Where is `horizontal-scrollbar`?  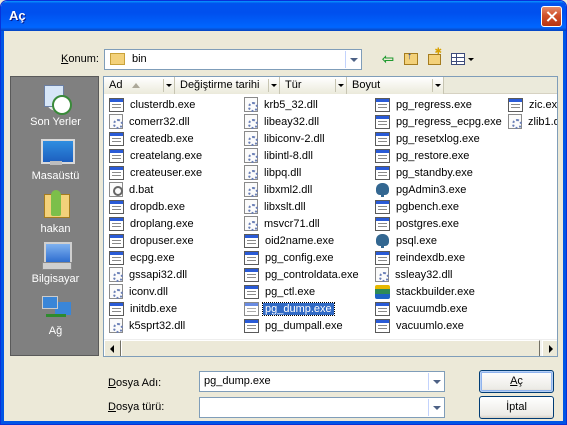
horizontal-scrollbar is located at coordinates (330, 347).